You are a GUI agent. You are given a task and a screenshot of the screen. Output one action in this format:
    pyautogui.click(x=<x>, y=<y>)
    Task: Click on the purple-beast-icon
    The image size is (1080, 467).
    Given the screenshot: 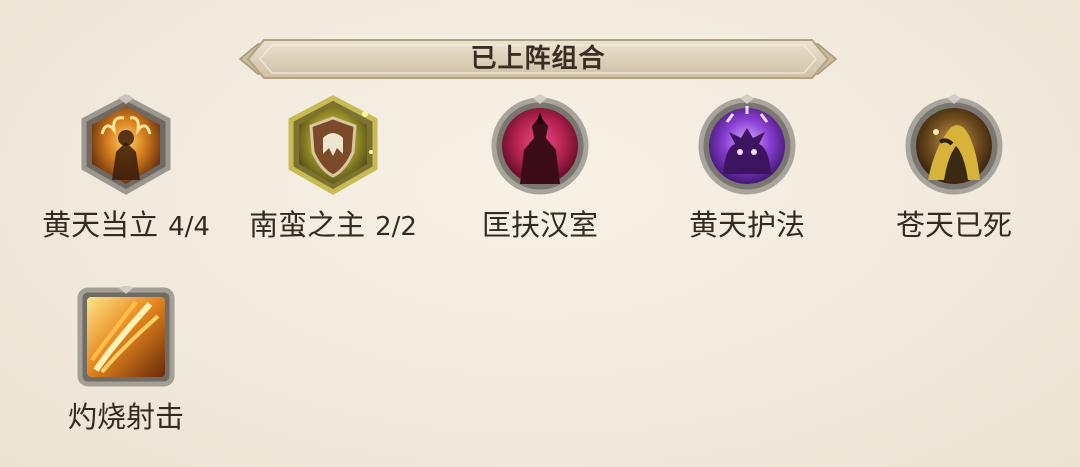 What is the action you would take?
    pyautogui.click(x=747, y=144)
    